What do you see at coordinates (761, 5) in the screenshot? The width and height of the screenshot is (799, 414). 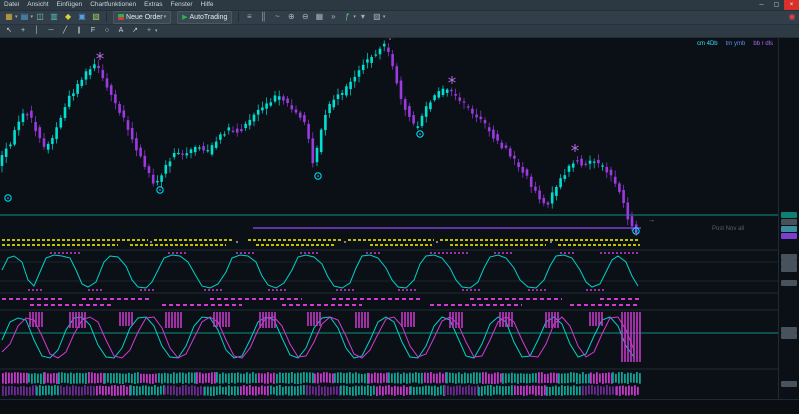 I see `minimize-button: ─` at bounding box center [761, 5].